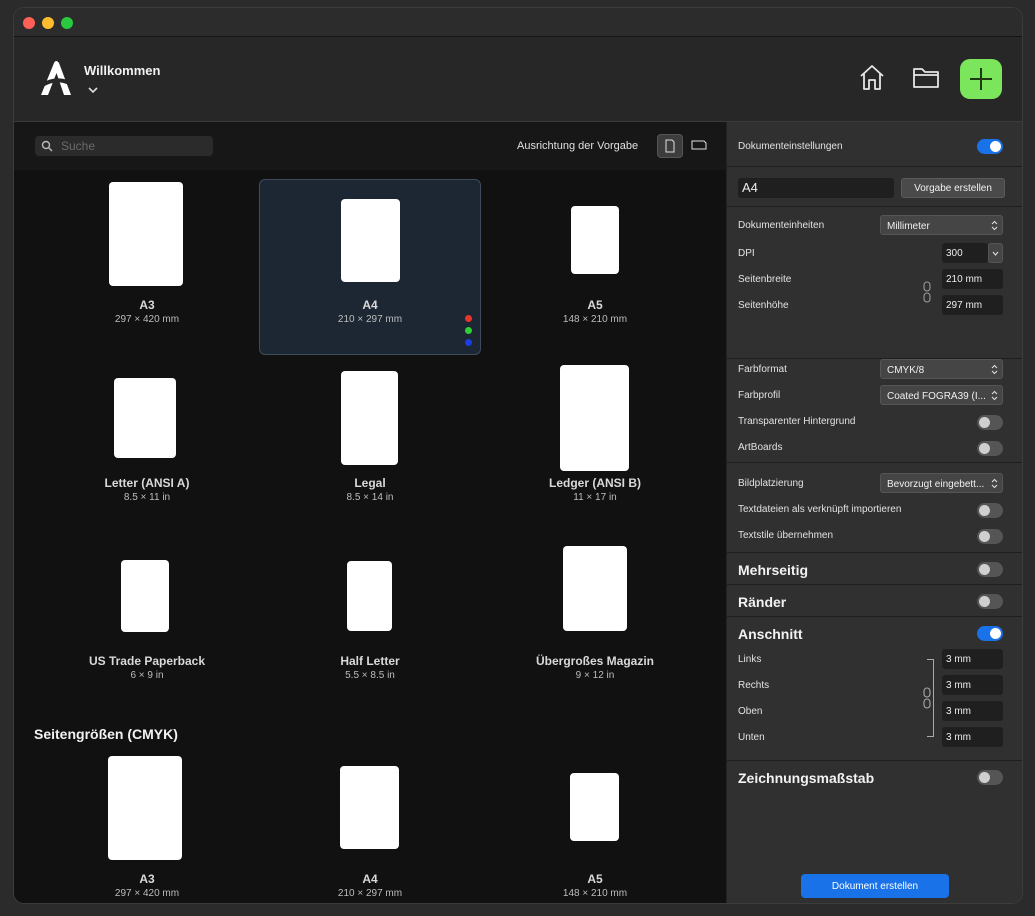 This screenshot has width=1035, height=916. I want to click on affinity-logo-icon, so click(56, 78).